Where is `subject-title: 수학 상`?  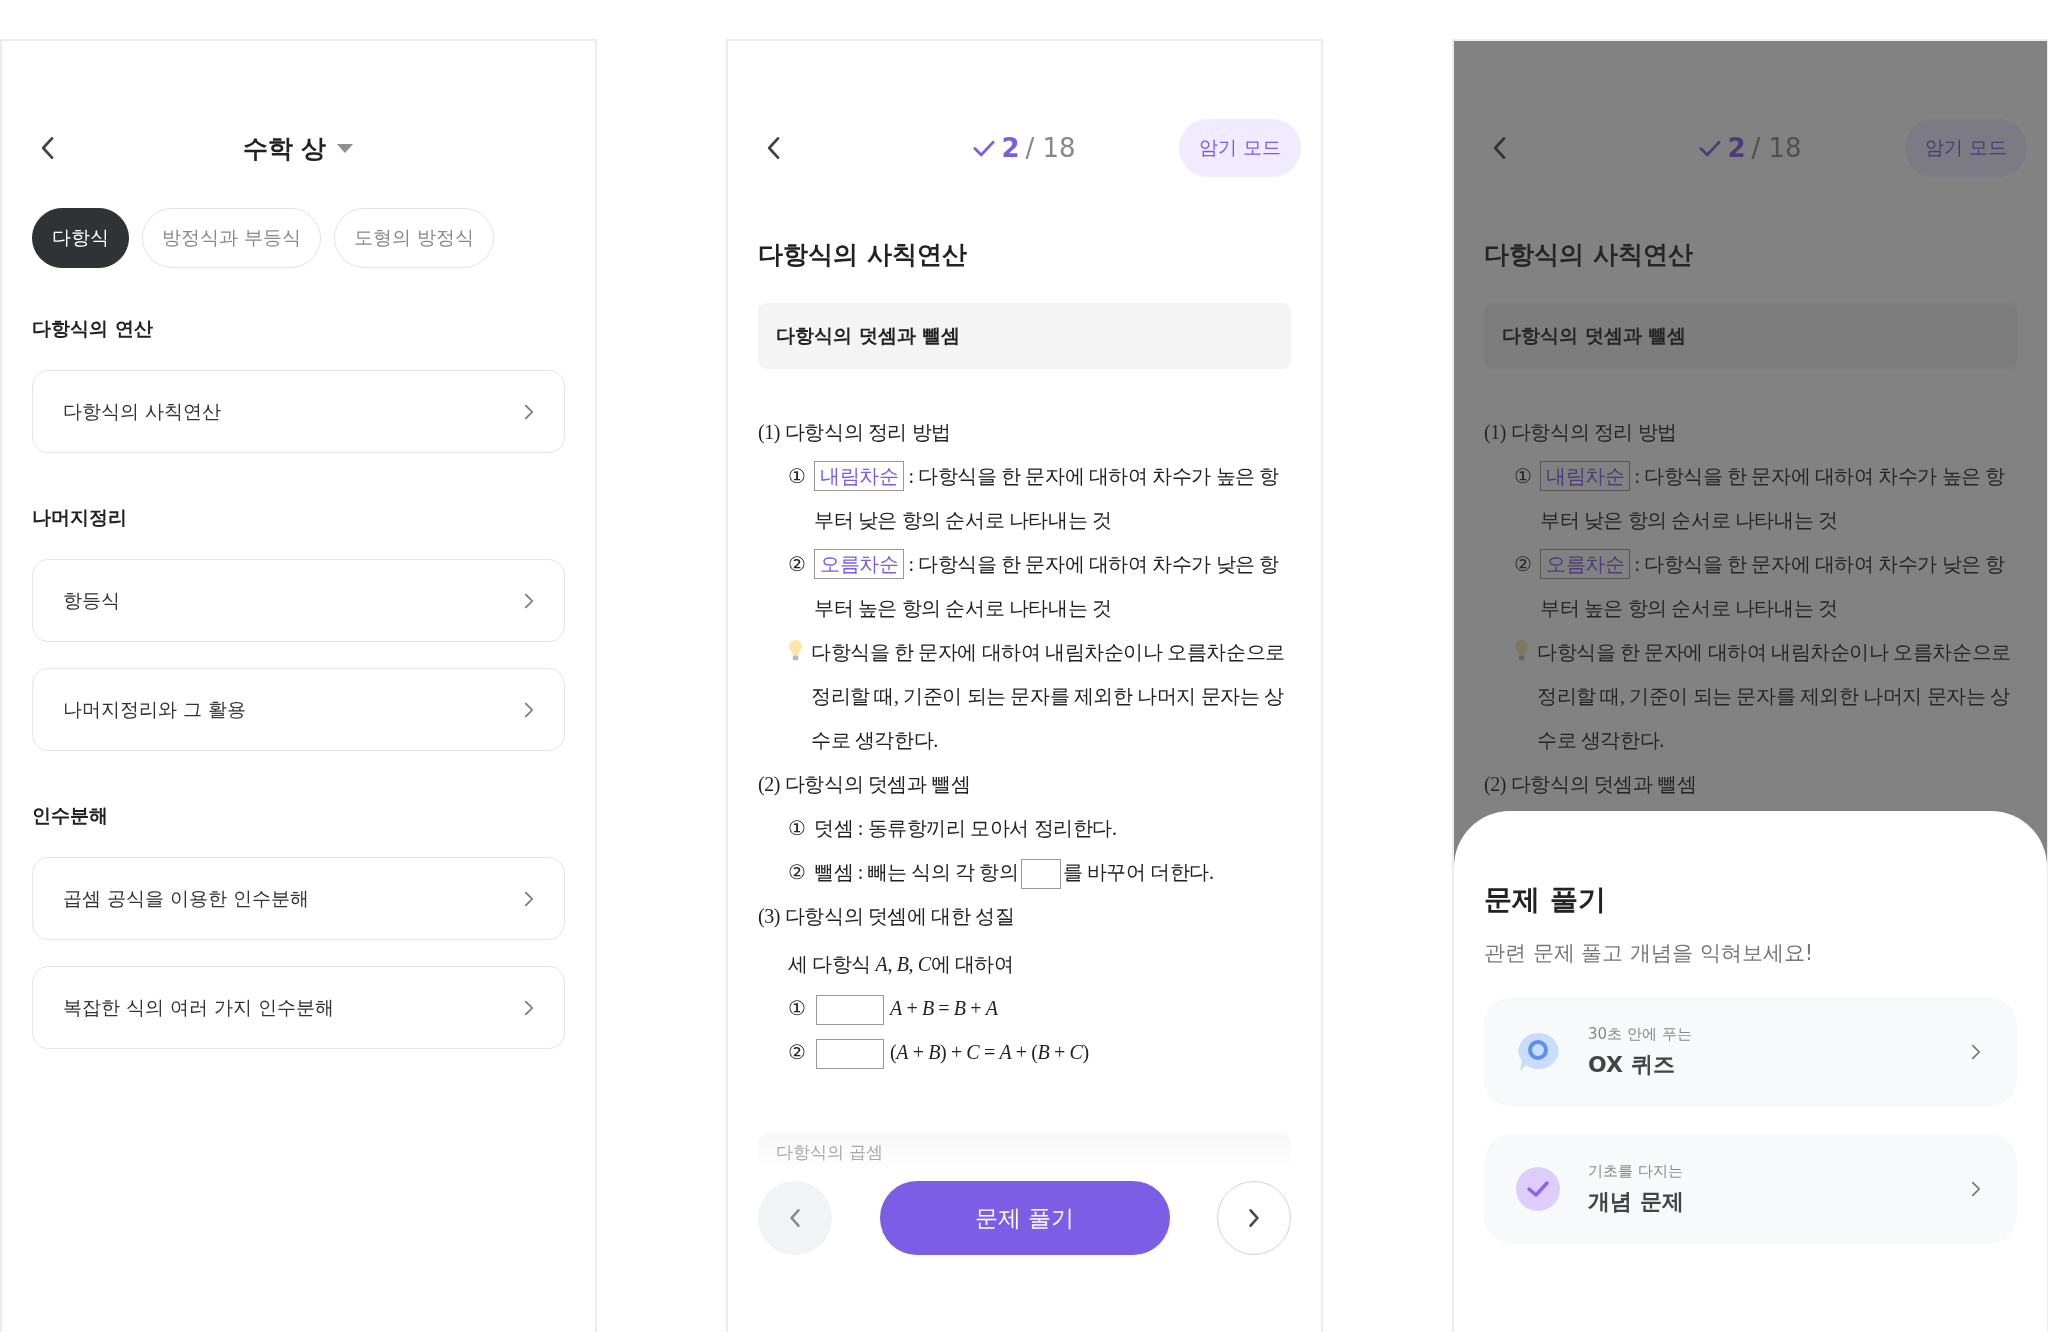
subject-title: 수학 상 is located at coordinates (284, 148).